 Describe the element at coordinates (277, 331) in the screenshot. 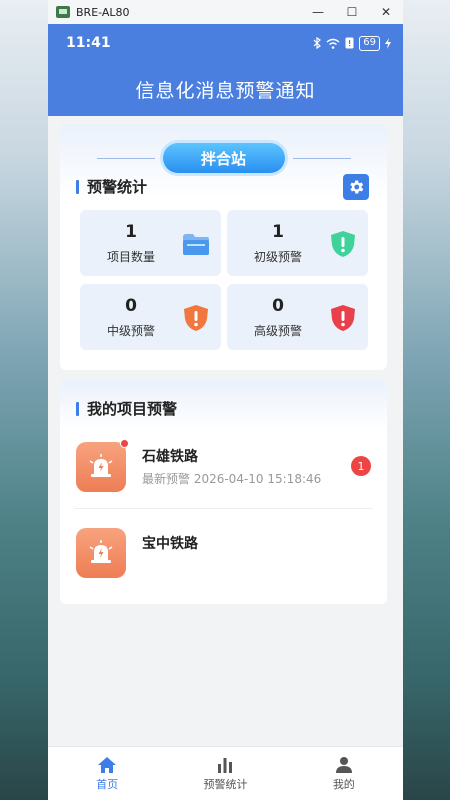

I see `stat-label: 高级预警` at that location.